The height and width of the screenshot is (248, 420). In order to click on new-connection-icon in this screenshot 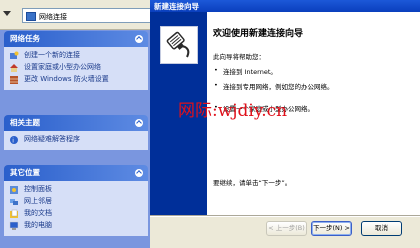, I will do `click(14, 55)`.